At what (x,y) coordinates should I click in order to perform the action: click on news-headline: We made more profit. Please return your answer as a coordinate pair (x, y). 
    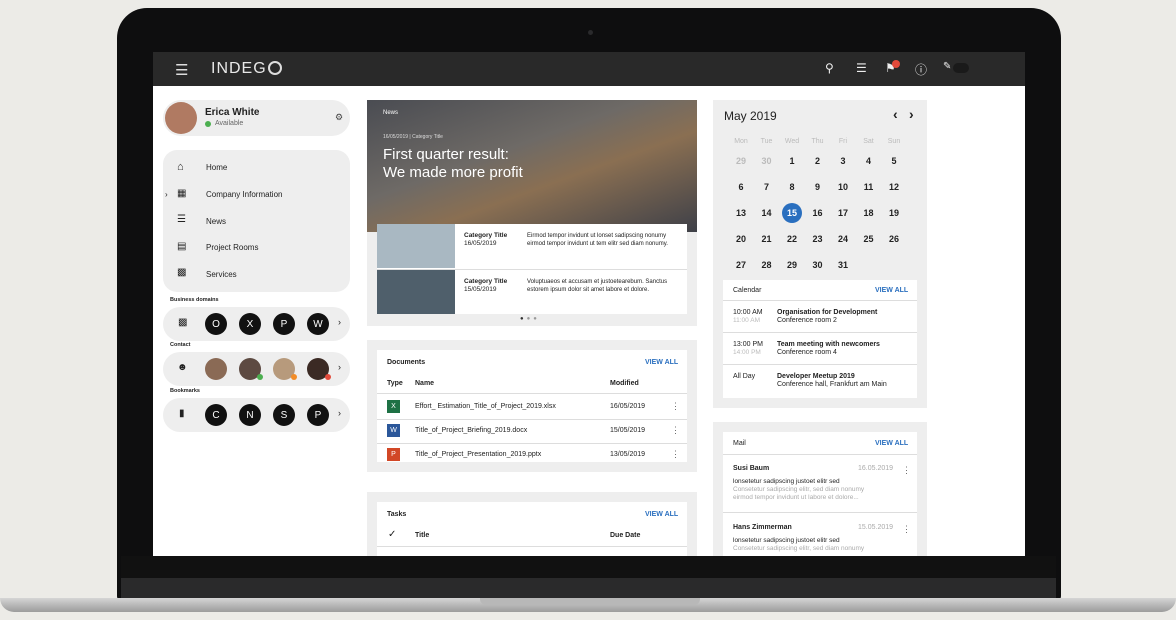
    Looking at the image, I should click on (453, 172).